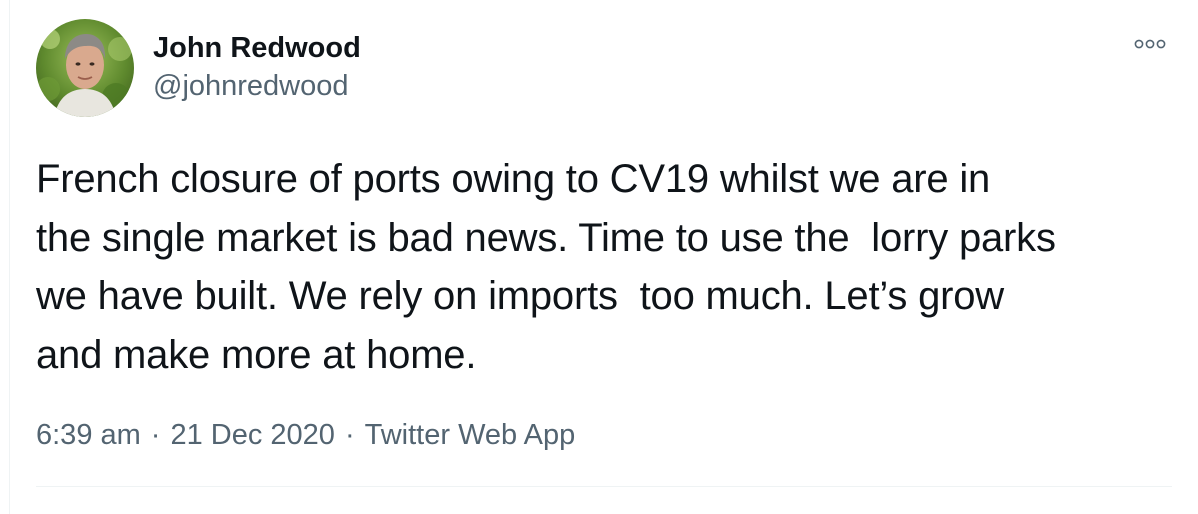 The height and width of the screenshot is (514, 1198). I want to click on author-handle: @johnredwood, so click(251, 86).